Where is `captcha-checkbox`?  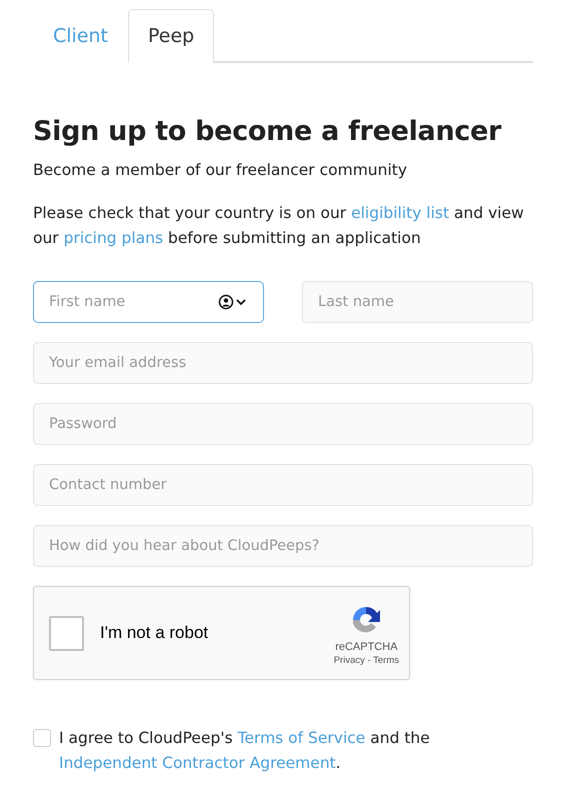
captcha-checkbox is located at coordinates (66, 633).